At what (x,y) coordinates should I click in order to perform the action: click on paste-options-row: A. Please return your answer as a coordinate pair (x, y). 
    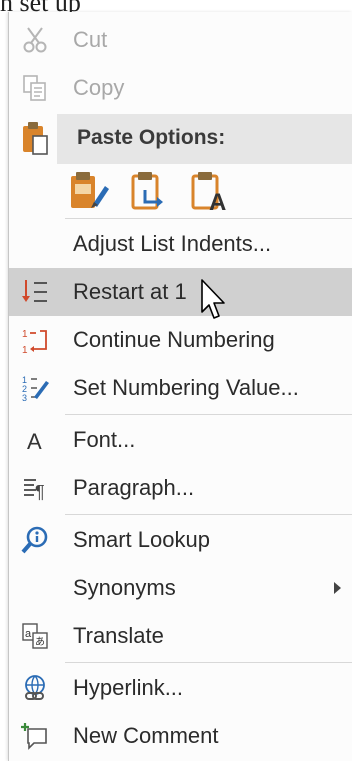
    Looking at the image, I should click on (157, 191).